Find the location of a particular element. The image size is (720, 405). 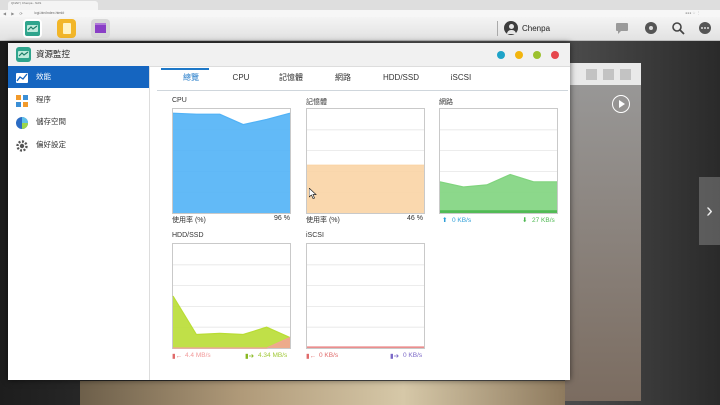

play-icon is located at coordinates (621, 104).